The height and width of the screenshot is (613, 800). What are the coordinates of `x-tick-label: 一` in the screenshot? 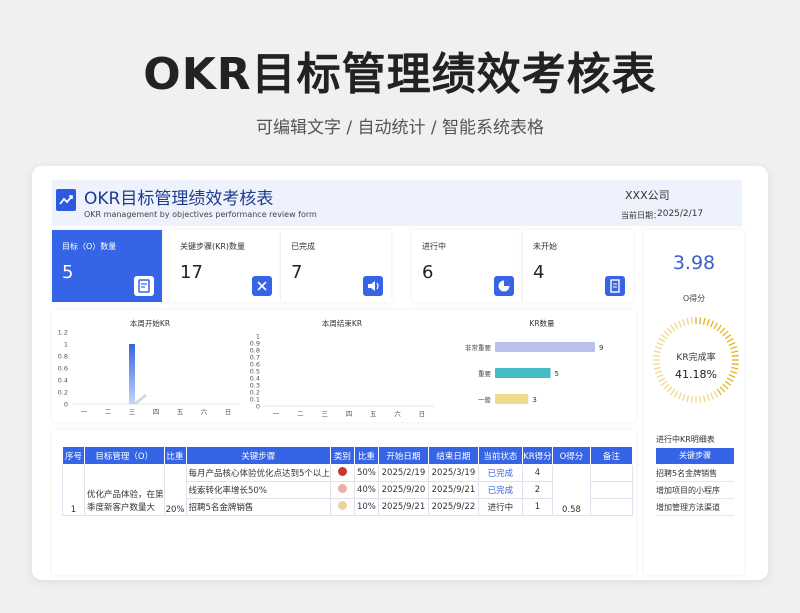 It's located at (84, 412).